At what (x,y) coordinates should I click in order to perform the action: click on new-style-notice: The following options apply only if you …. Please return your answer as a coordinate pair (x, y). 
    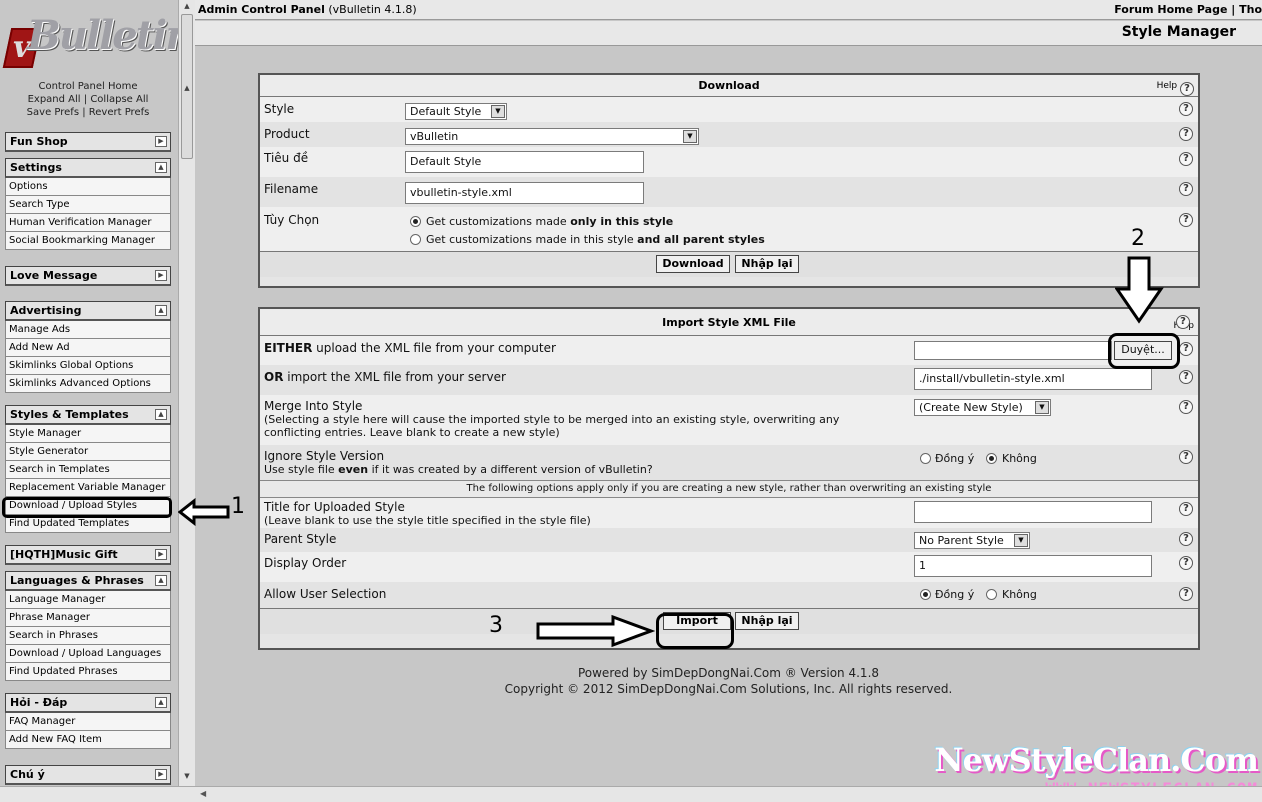
    Looking at the image, I should click on (729, 489).